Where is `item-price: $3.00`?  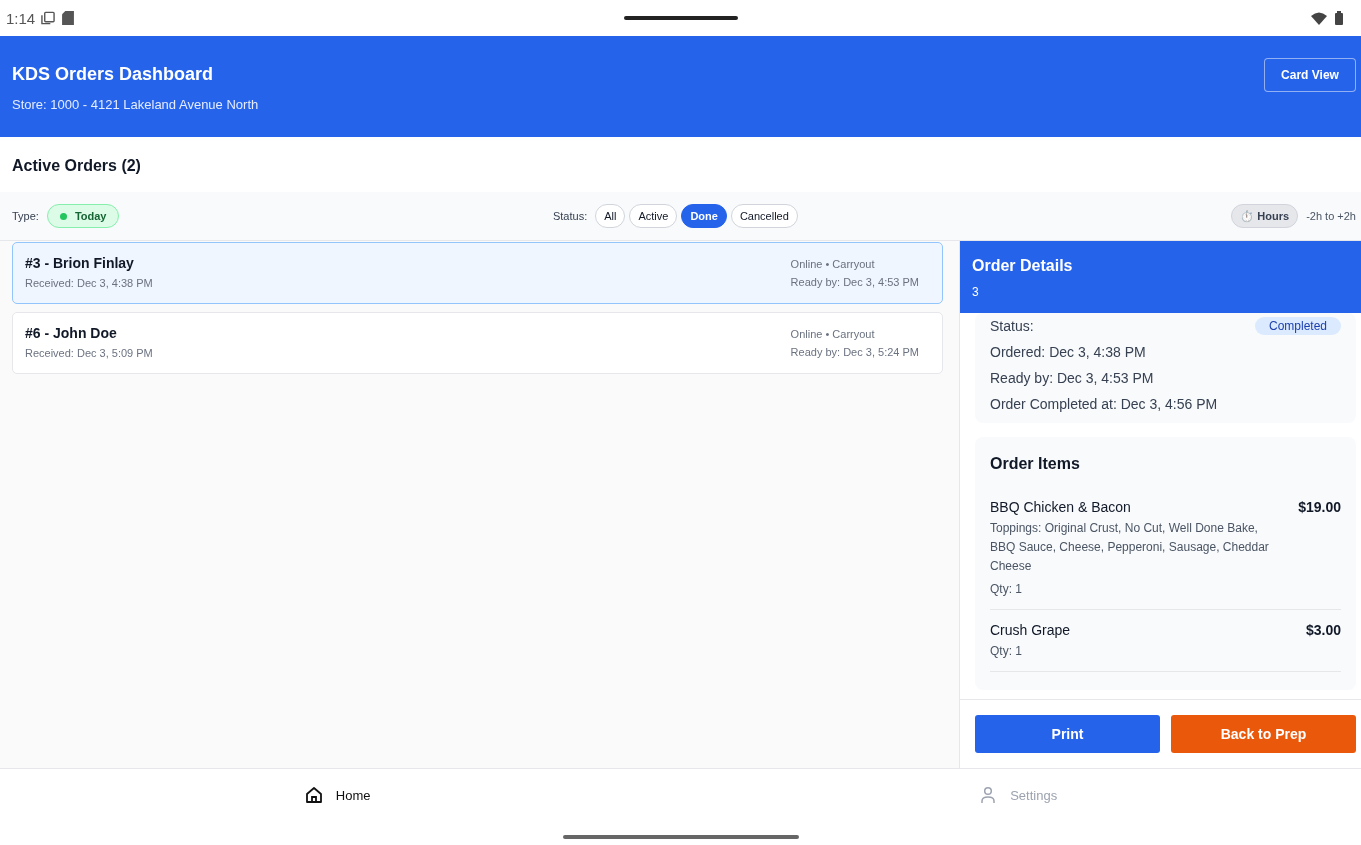 item-price: $3.00 is located at coordinates (1323, 630).